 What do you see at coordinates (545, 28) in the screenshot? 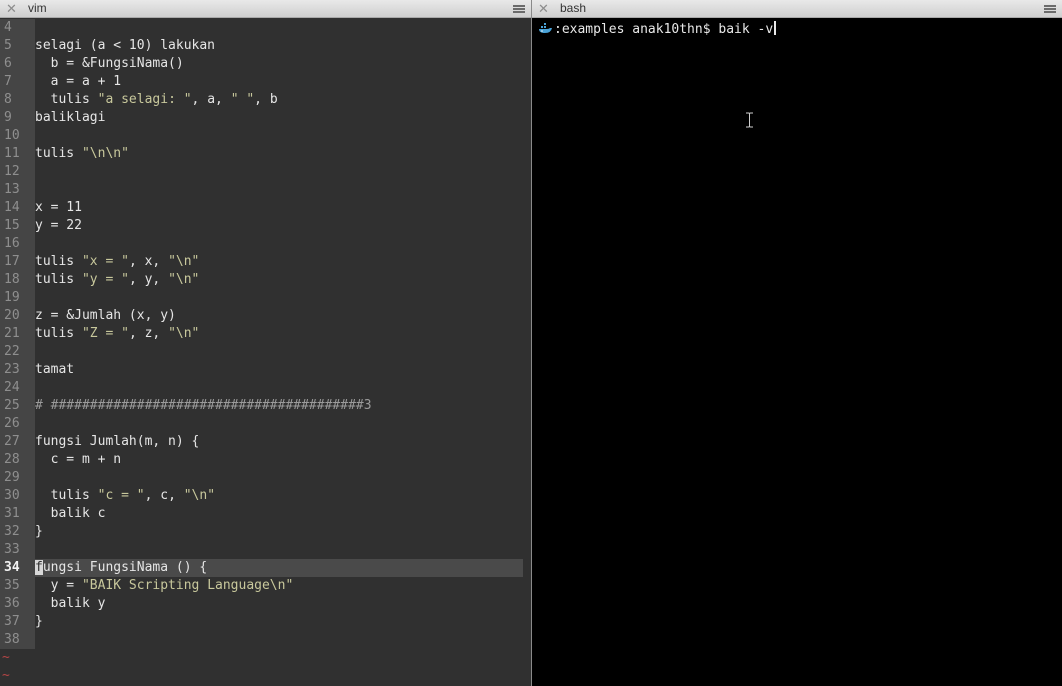
I see `whale-icon` at bounding box center [545, 28].